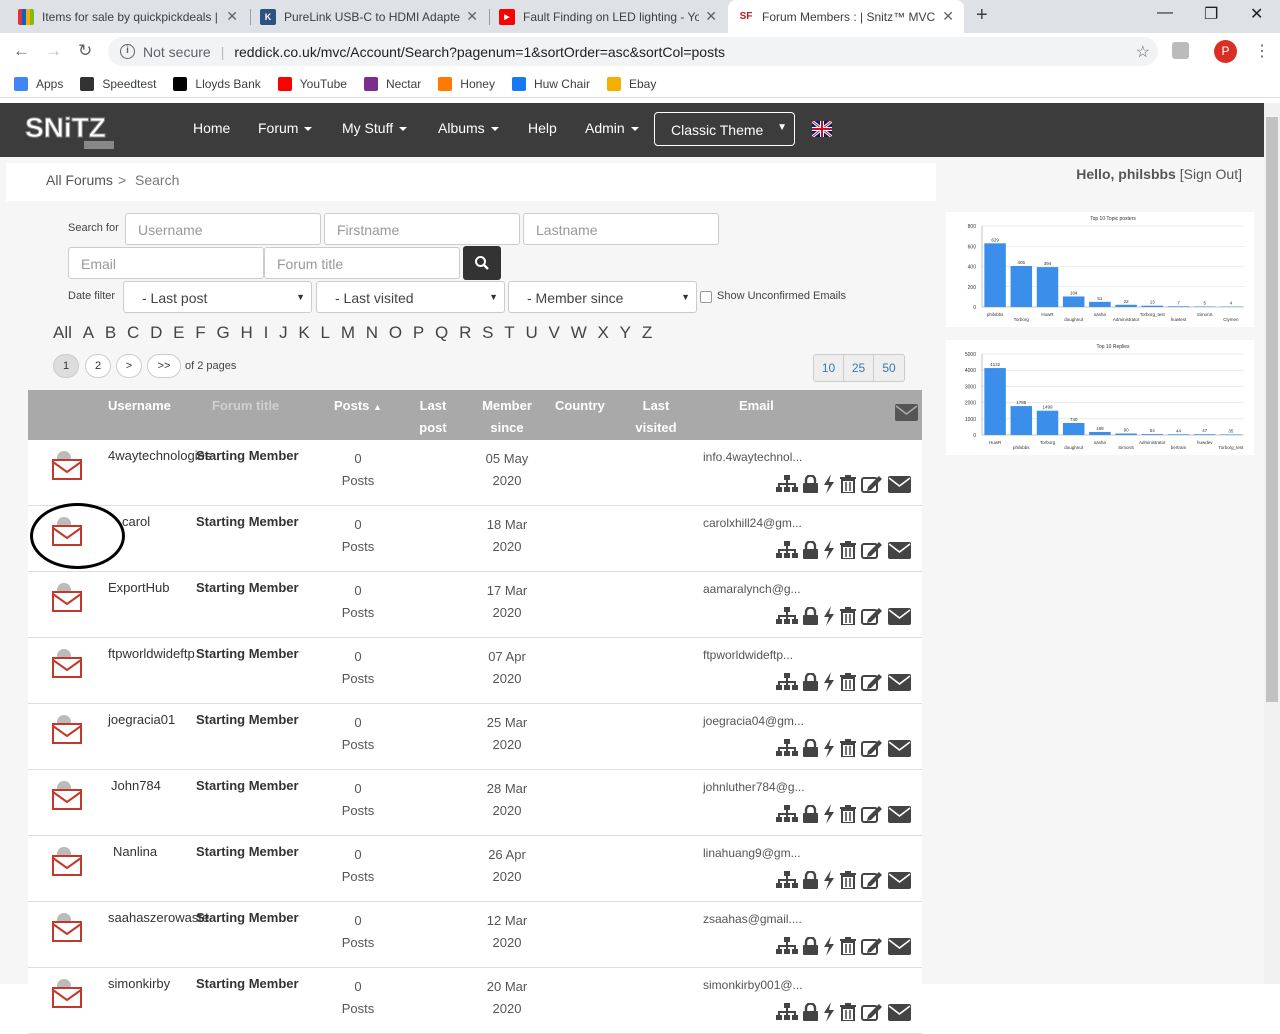  Describe the element at coordinates (1165, 13) in the screenshot. I see `minimize-icon: —` at that location.